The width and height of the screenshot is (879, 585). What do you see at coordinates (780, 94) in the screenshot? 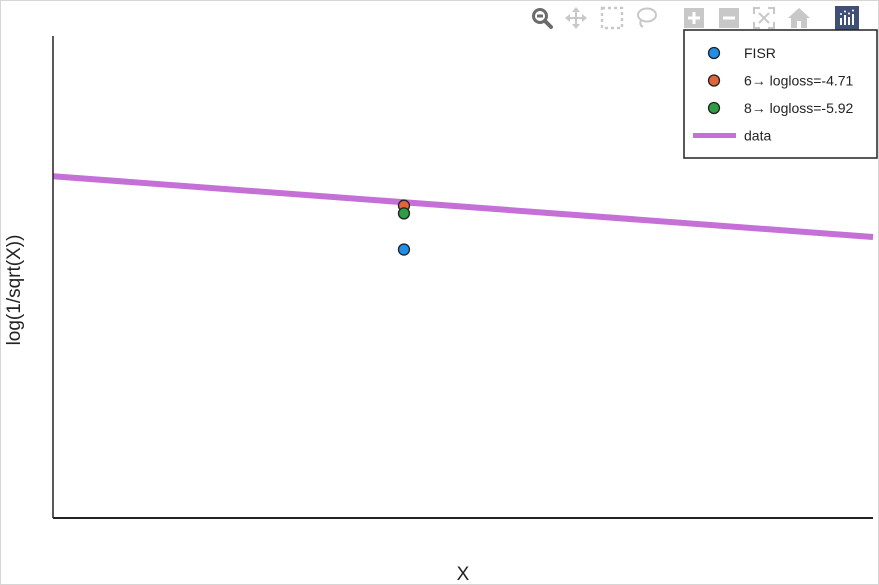
I see `legend: FISR 6→ logloss=-4.71 8→ logloss=-5.92 data` at bounding box center [780, 94].